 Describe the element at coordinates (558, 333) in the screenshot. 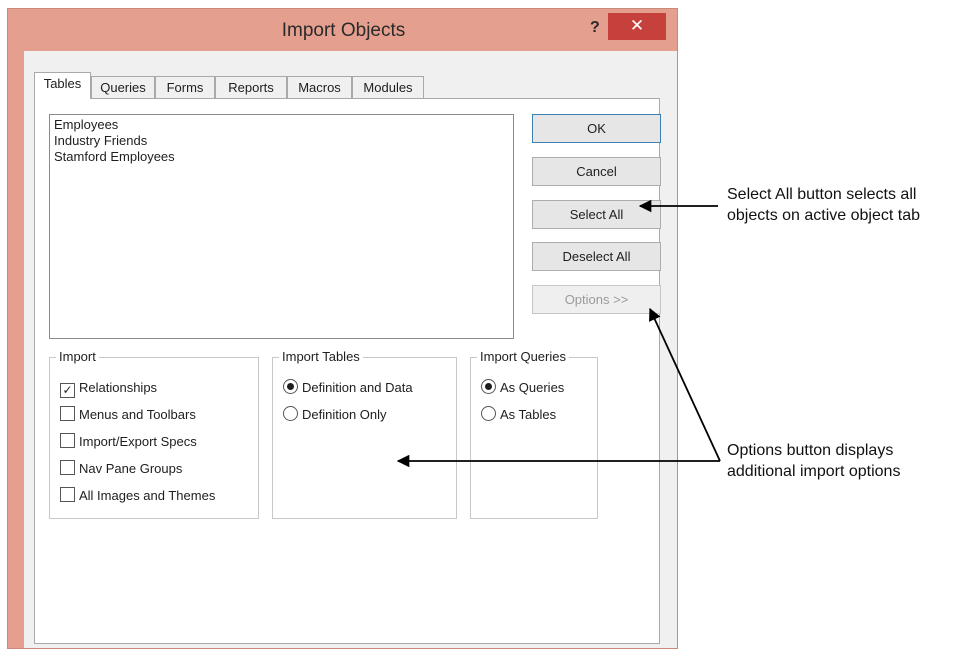

I see `callout-arrows` at that location.